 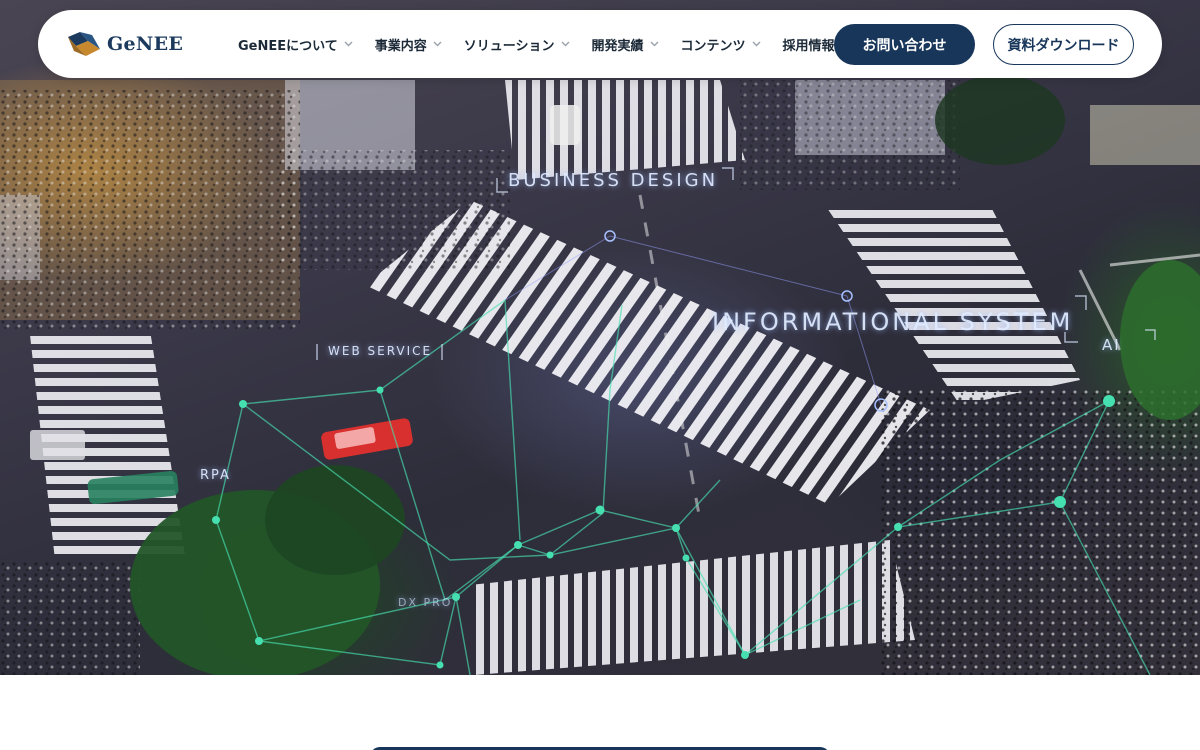 I want to click on nav-item-label: 開発実績, so click(x=617, y=46).